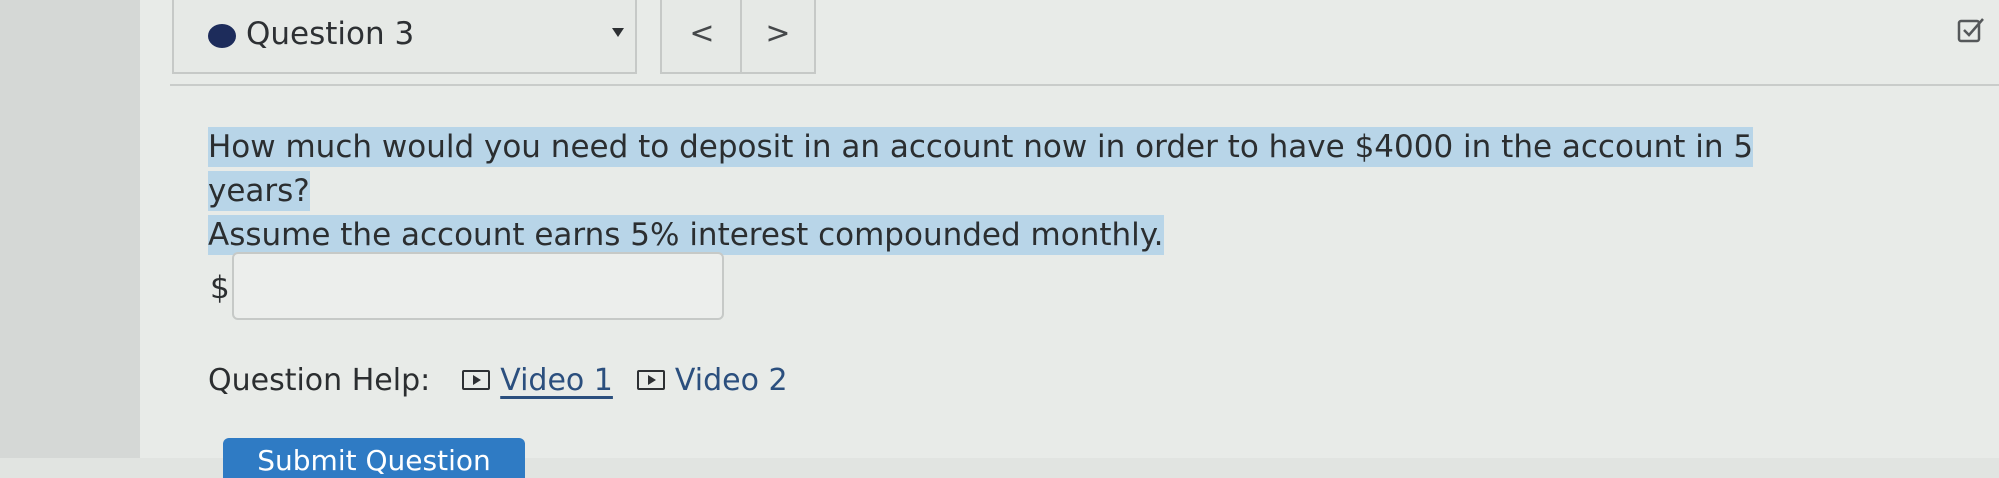 The width and height of the screenshot is (1999, 478). What do you see at coordinates (319, 380) in the screenshot?
I see `question-help-label: Question Help:` at bounding box center [319, 380].